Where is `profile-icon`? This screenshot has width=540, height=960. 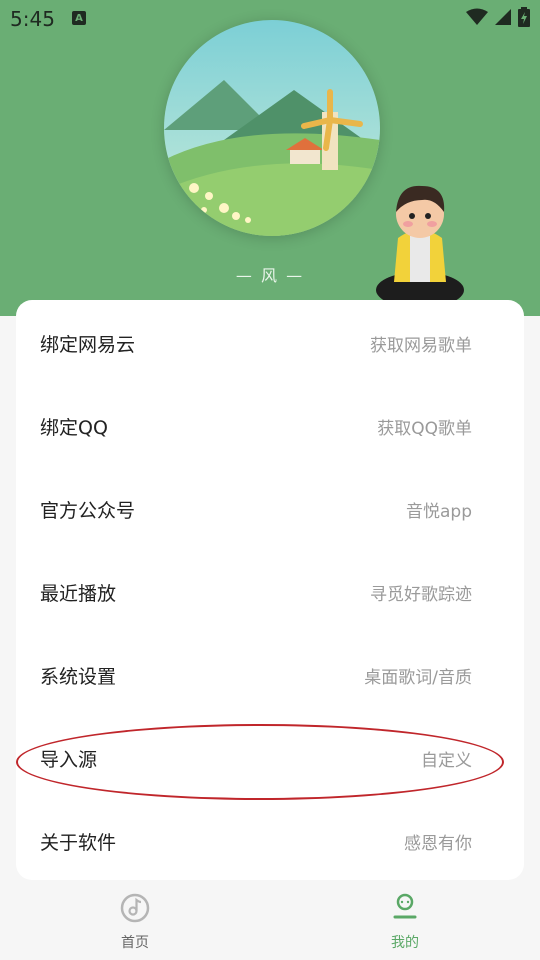
profile-icon is located at coordinates (405, 906).